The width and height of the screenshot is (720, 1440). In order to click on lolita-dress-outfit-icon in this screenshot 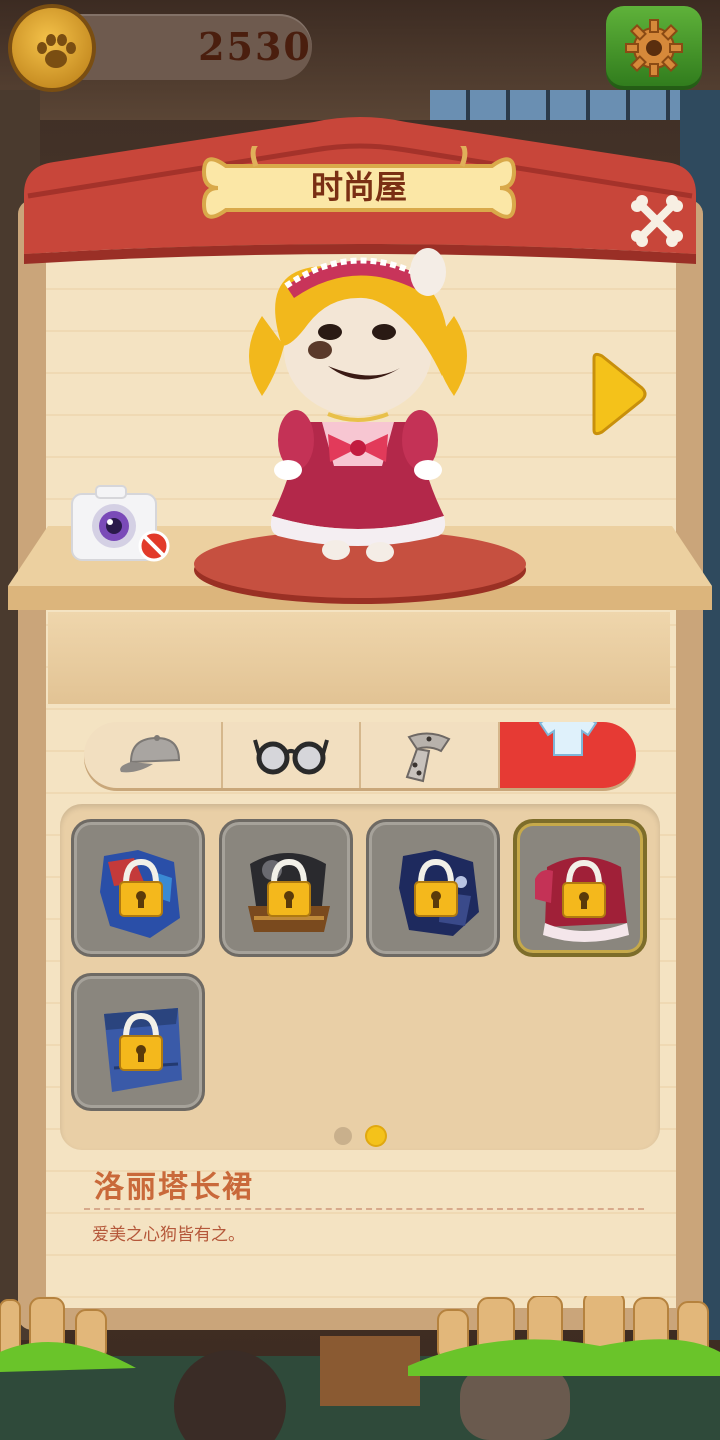, I will do `click(582, 899)`.